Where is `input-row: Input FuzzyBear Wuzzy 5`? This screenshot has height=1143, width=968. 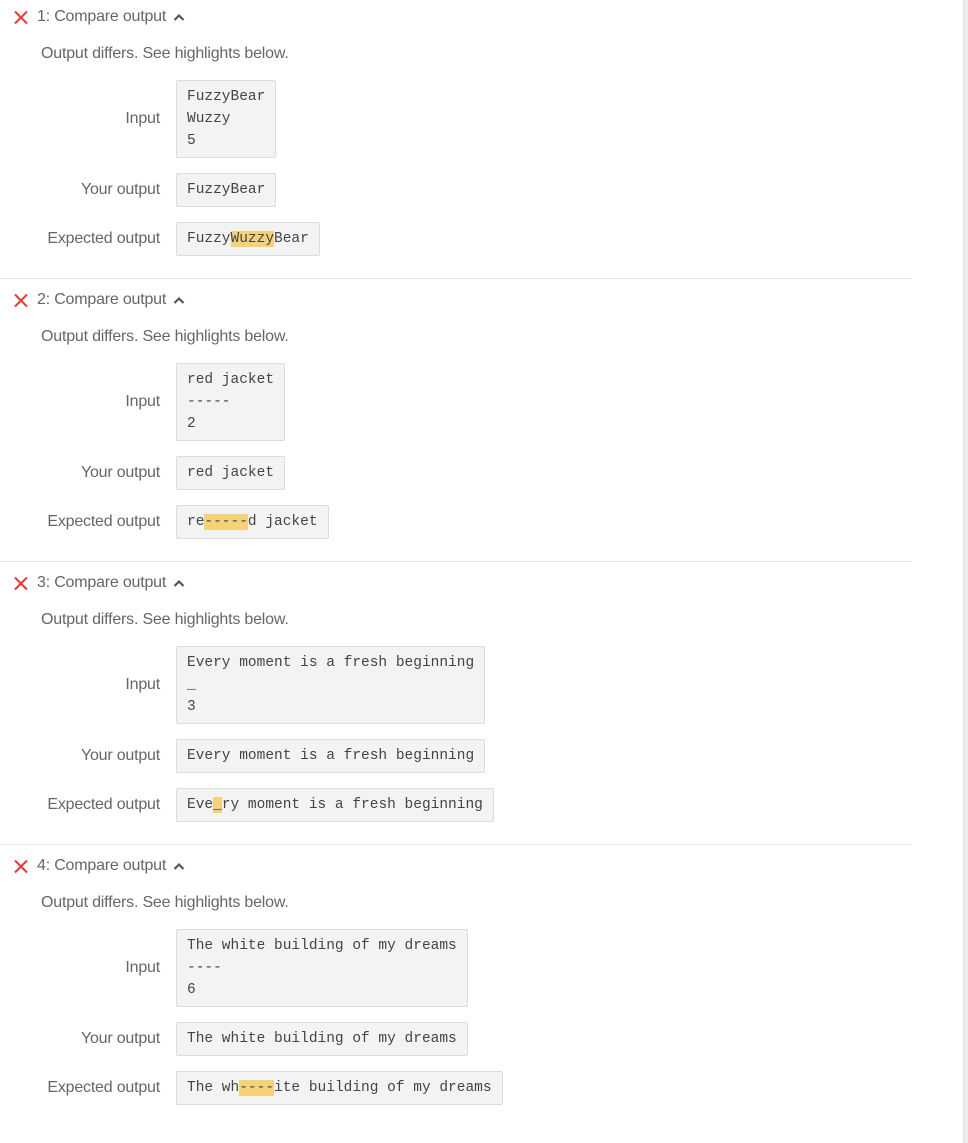 input-row: Input FuzzyBear Wuzzy 5 is located at coordinates (456, 119).